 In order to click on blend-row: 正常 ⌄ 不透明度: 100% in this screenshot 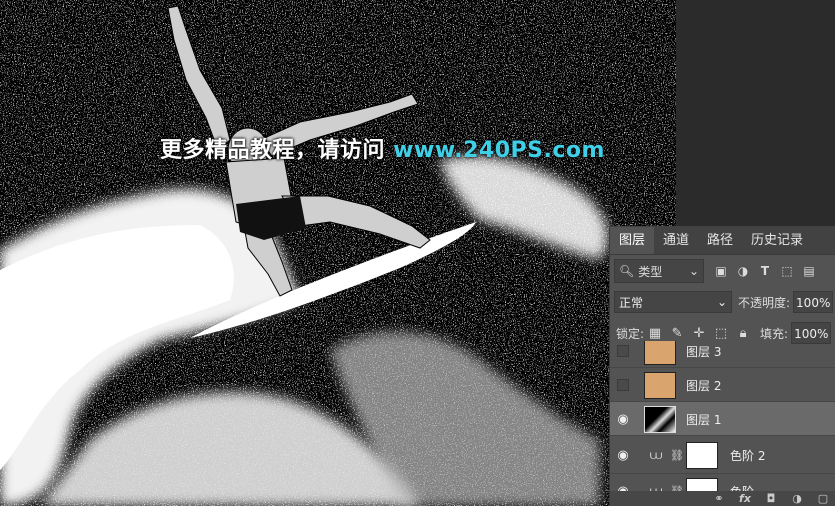, I will do `click(722, 302)`.